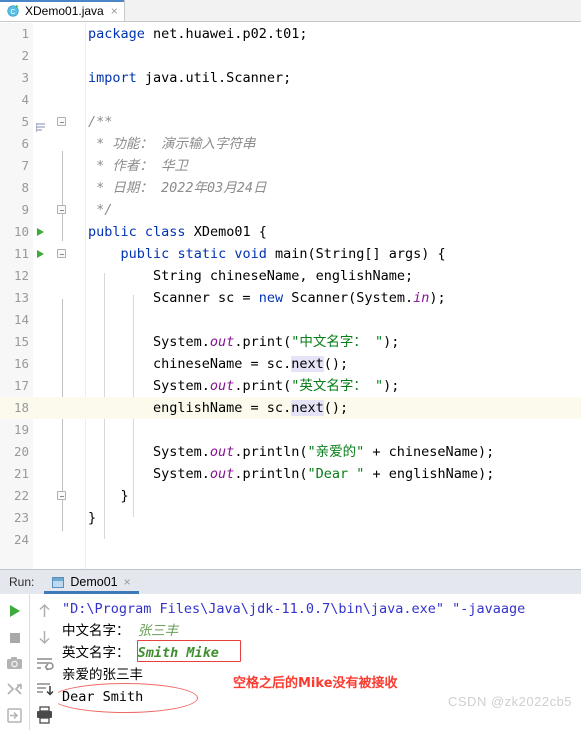 The image size is (581, 731). Describe the element at coordinates (21, 539) in the screenshot. I see `line-number: 24` at that location.